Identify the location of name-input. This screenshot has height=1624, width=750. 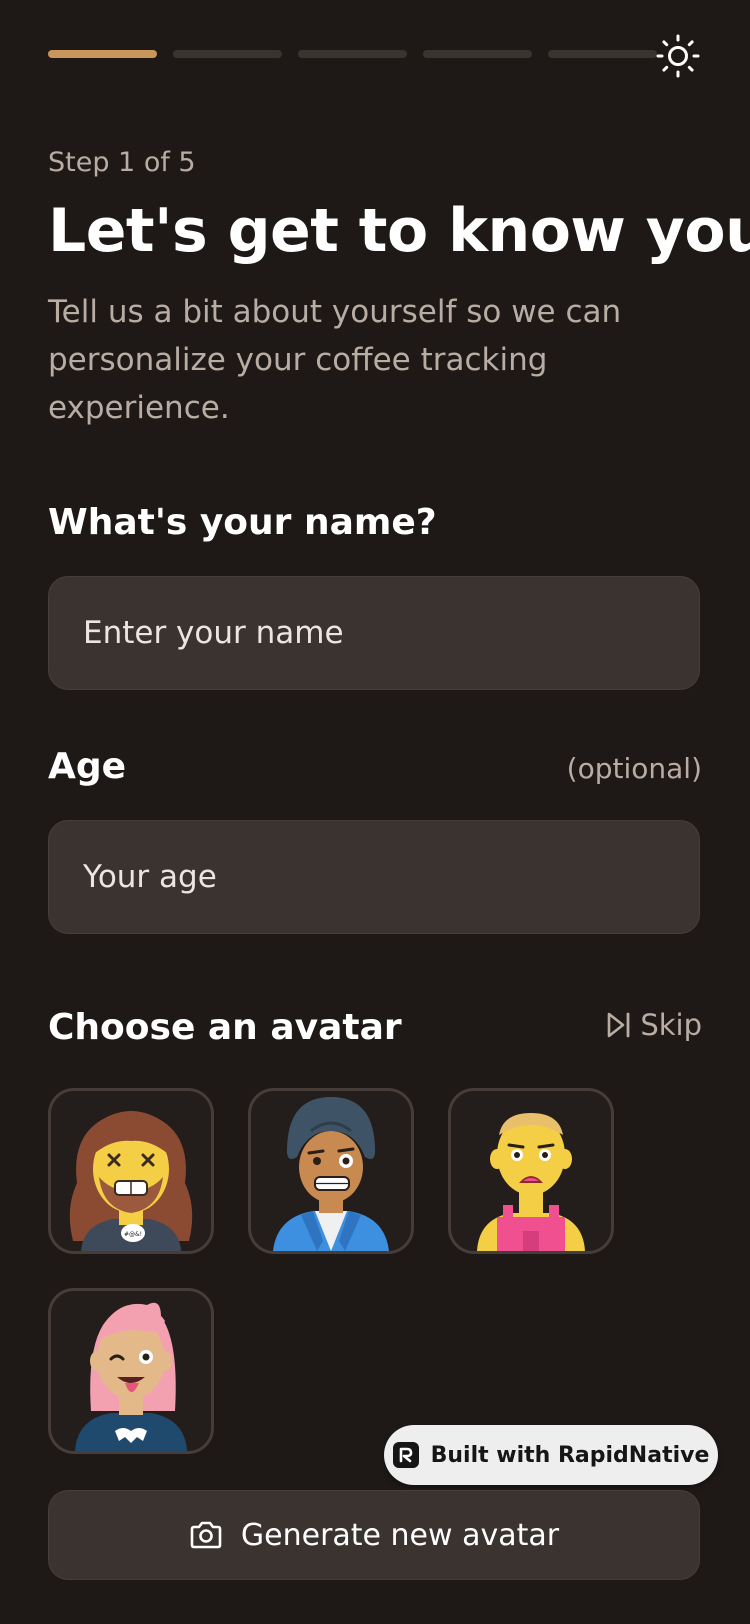
(374, 633).